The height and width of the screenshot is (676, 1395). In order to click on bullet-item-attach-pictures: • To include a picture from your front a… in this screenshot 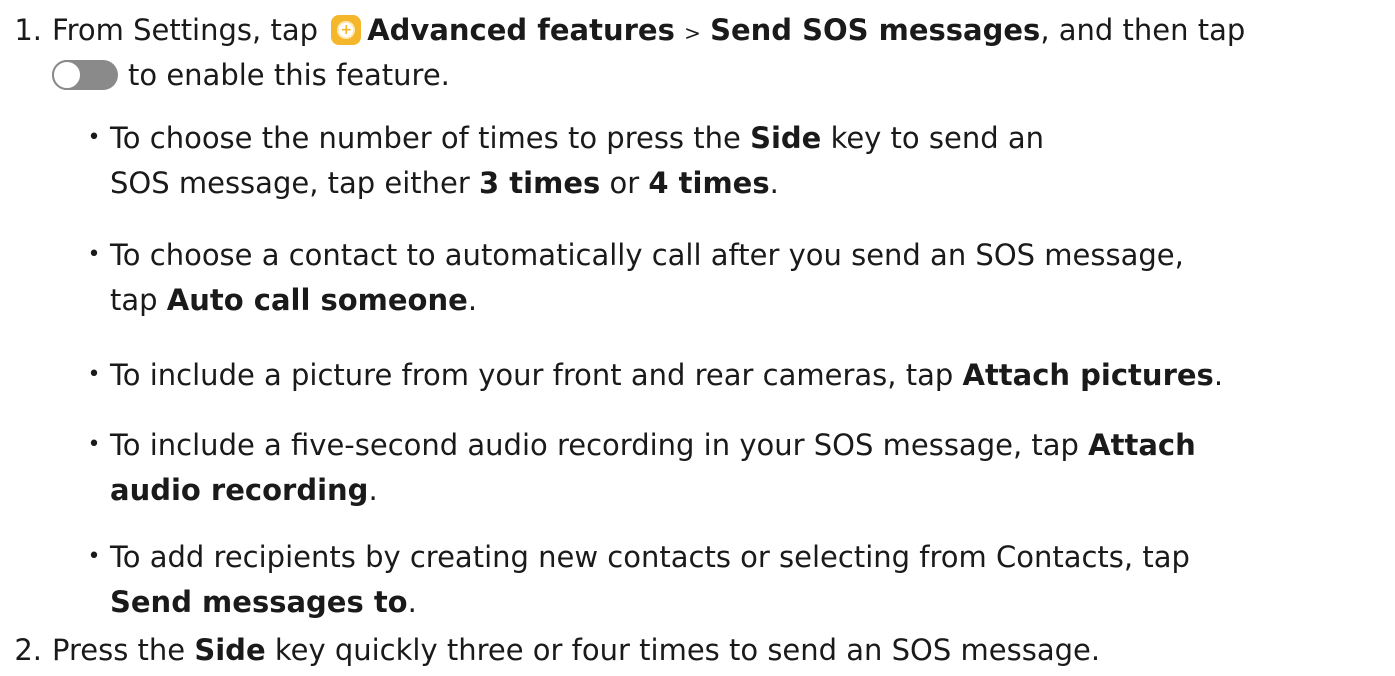, I will do `click(724, 377)`.